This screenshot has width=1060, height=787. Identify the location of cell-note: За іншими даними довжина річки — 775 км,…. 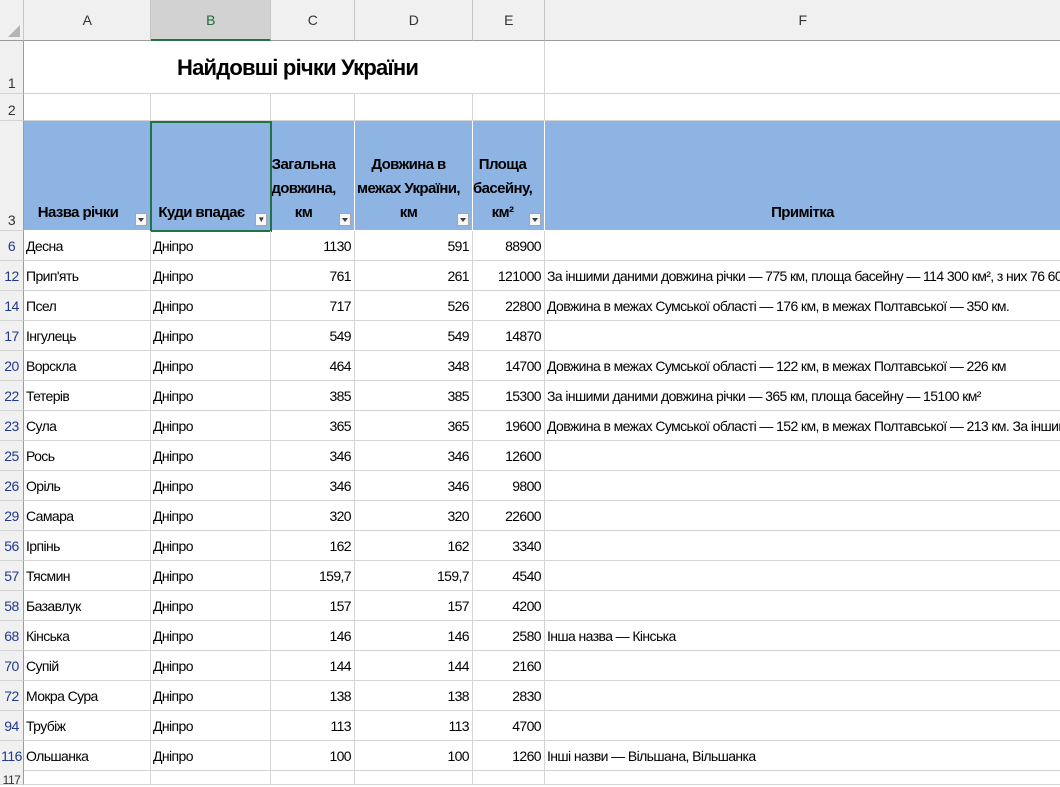
(802, 276).